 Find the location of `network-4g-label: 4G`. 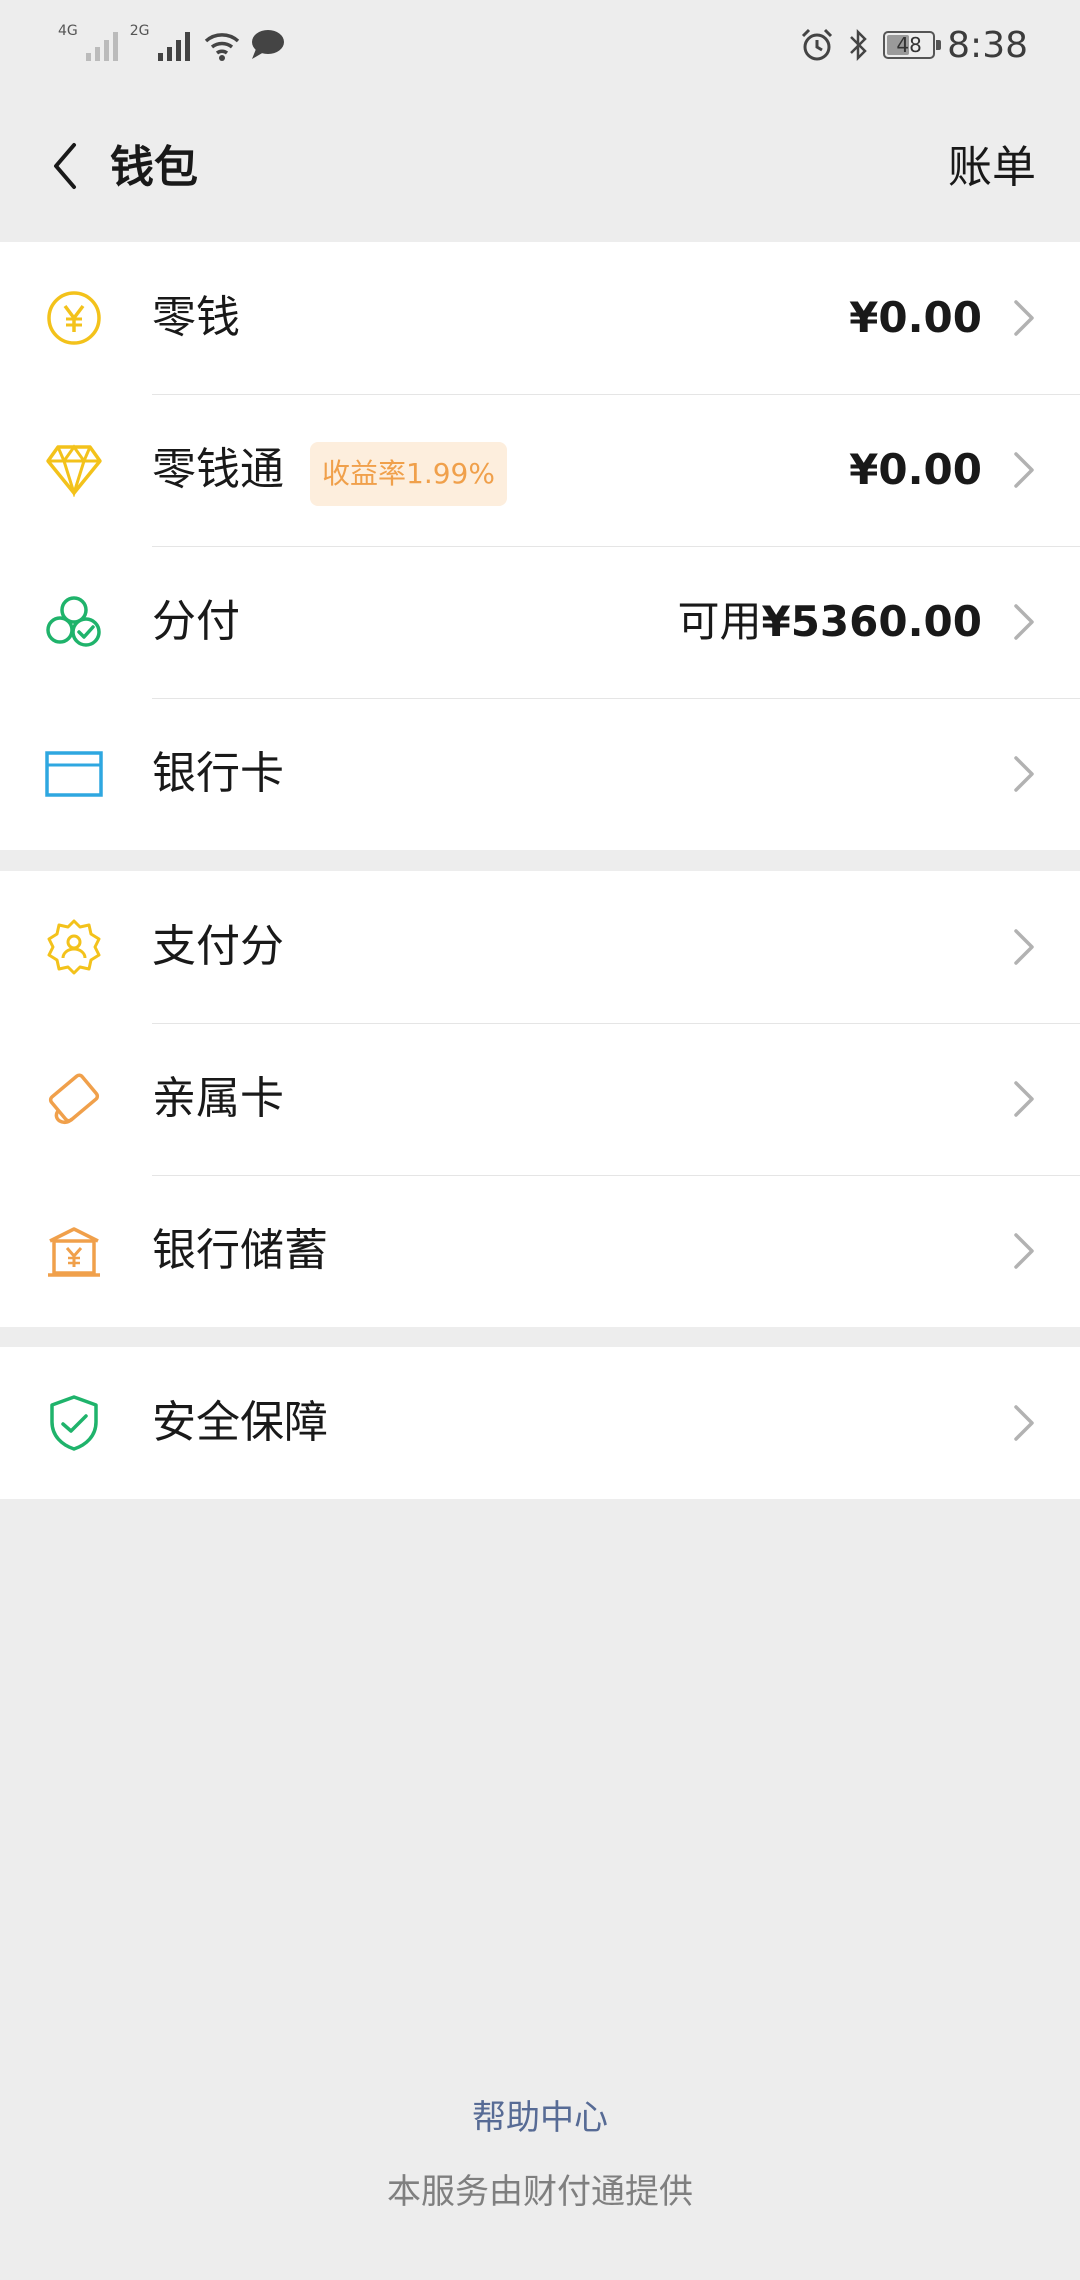

network-4g-label: 4G is located at coordinates (68, 31).